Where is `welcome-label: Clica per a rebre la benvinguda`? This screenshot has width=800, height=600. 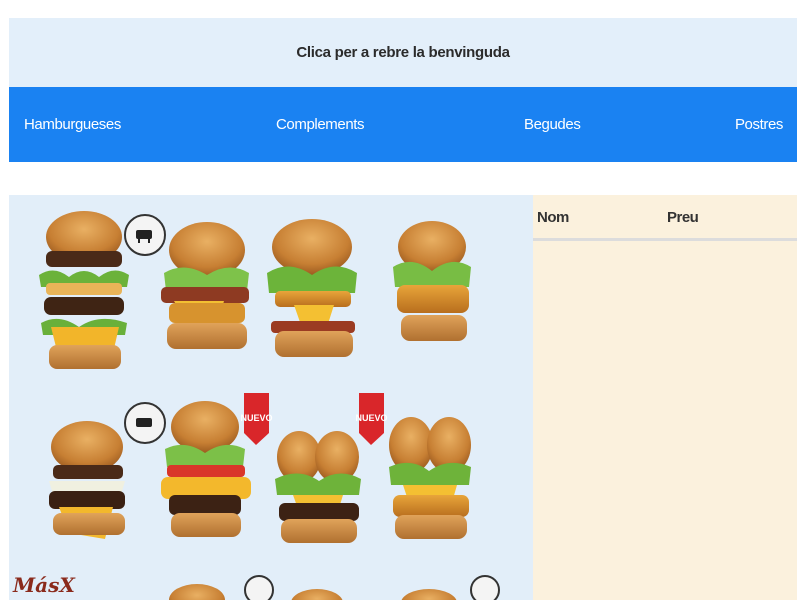 welcome-label: Clica per a rebre la benvinguda is located at coordinates (403, 52).